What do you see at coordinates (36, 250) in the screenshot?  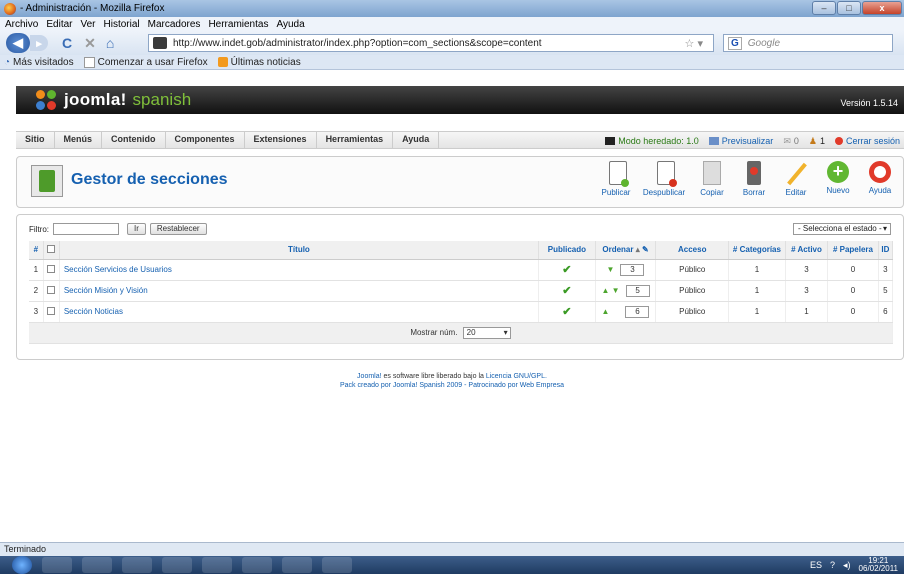 I see `col-num: #` at bounding box center [36, 250].